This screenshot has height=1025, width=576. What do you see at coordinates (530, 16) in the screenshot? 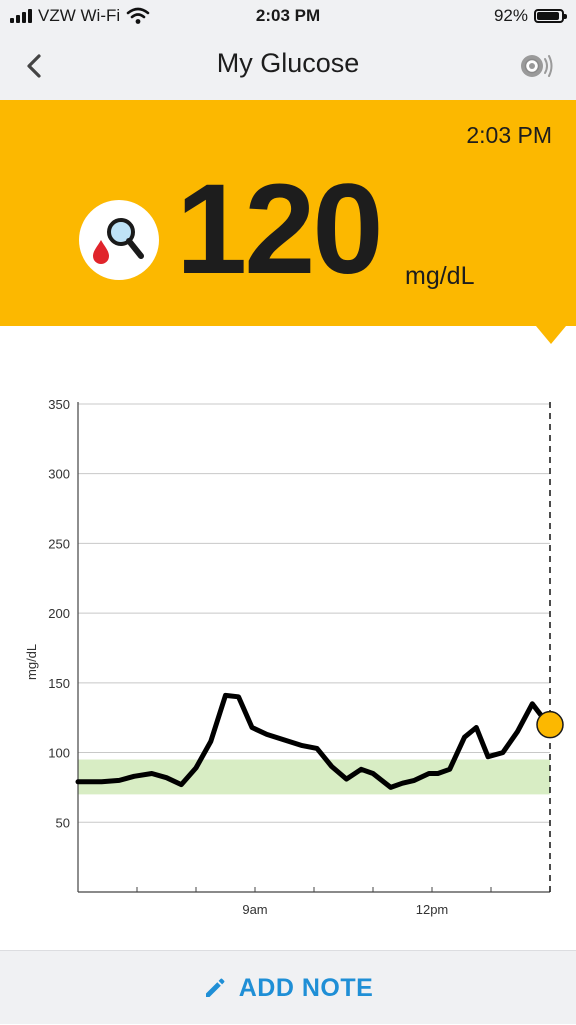
I see `status-right: 92%` at bounding box center [530, 16].